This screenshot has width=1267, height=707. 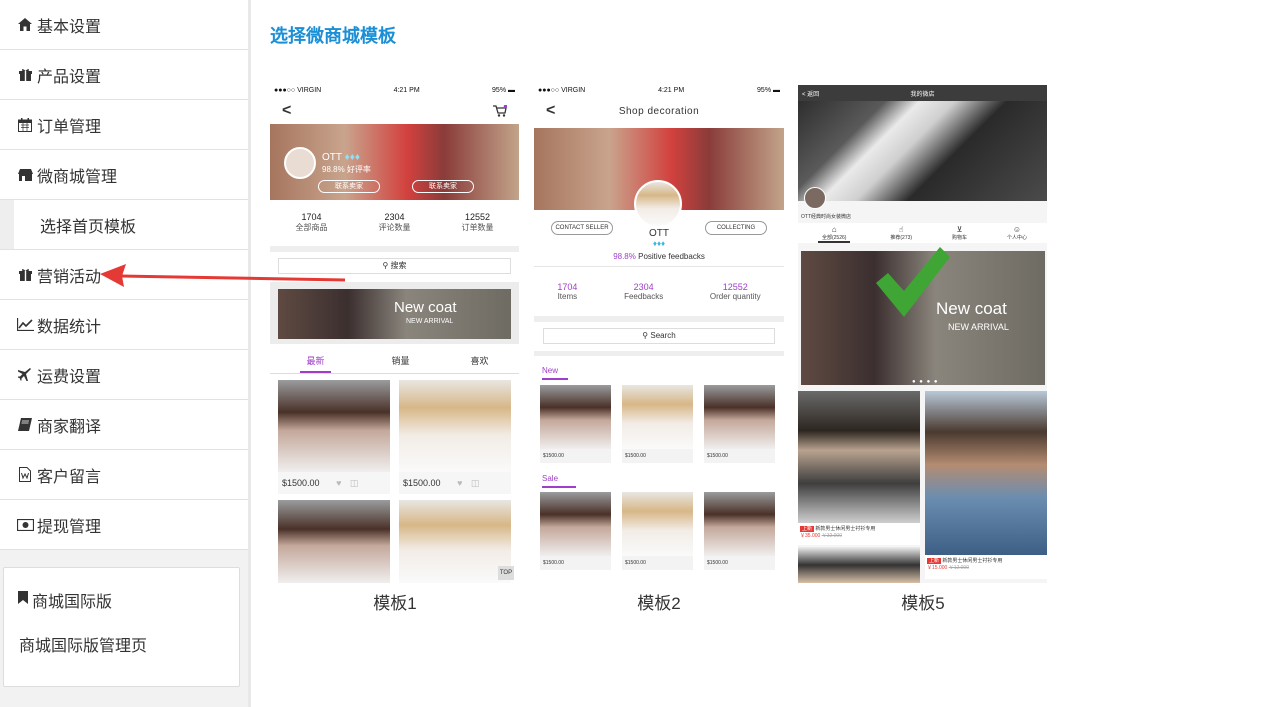 I want to click on stat: 12552 Order quantity, so click(x=735, y=291).